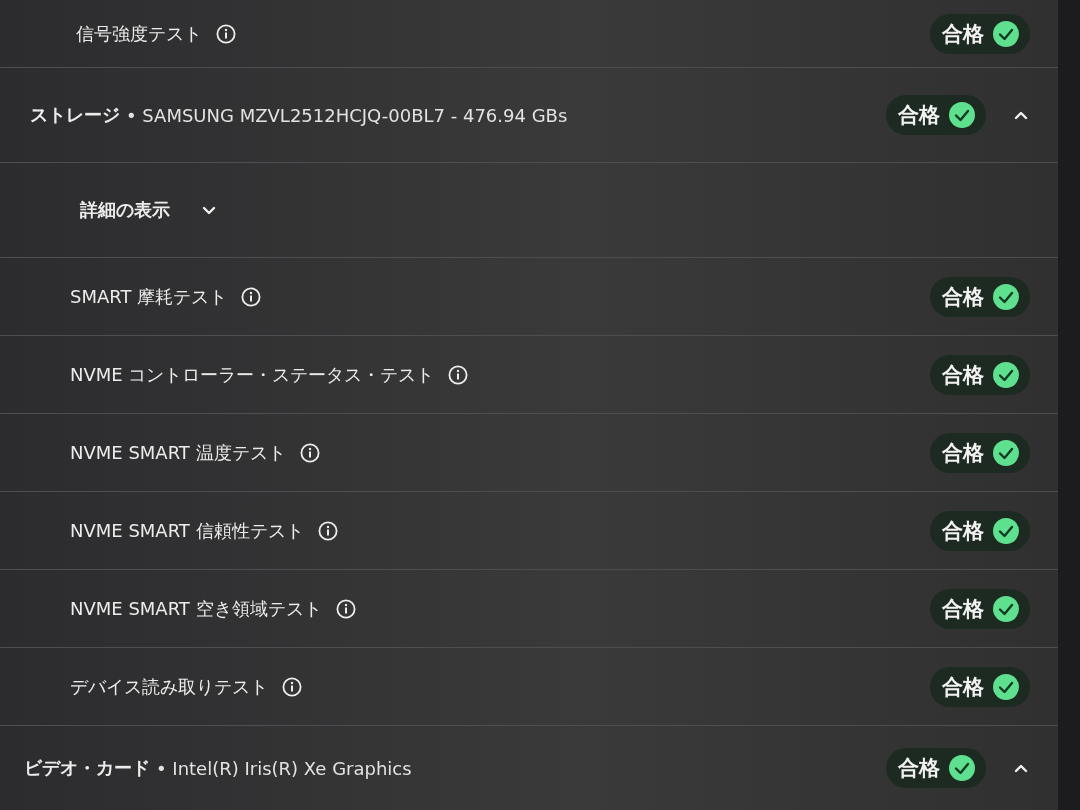 Image resolution: width=1080 pixels, height=810 pixels. What do you see at coordinates (252, 374) in the screenshot?
I see `test-label: NVME コントローラー・ステータス・テスト` at bounding box center [252, 374].